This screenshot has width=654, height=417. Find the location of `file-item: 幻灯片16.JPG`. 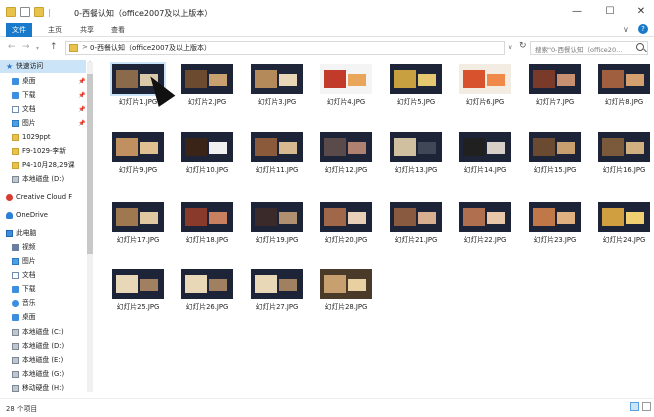

file-item: 幻灯片16.JPG is located at coordinates (621, 160).